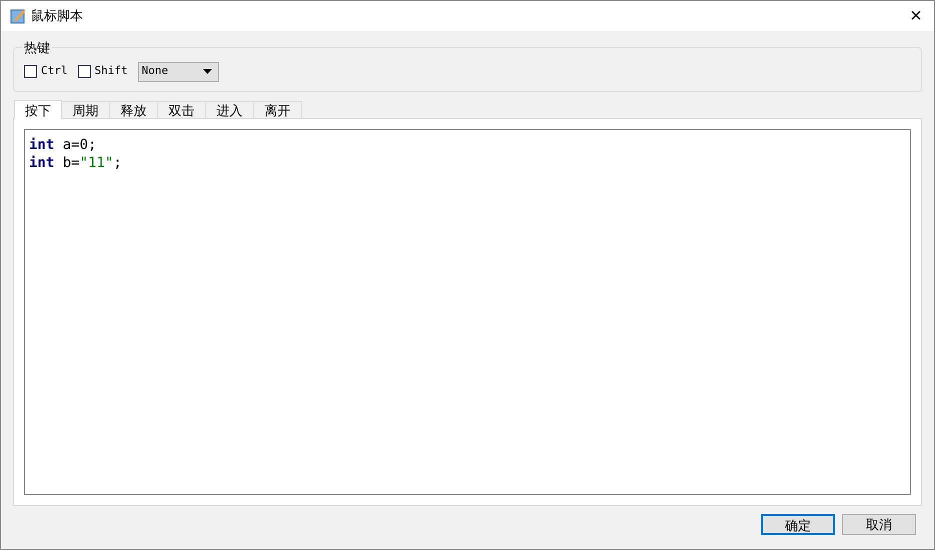  I want to click on tab: 离开, so click(278, 109).